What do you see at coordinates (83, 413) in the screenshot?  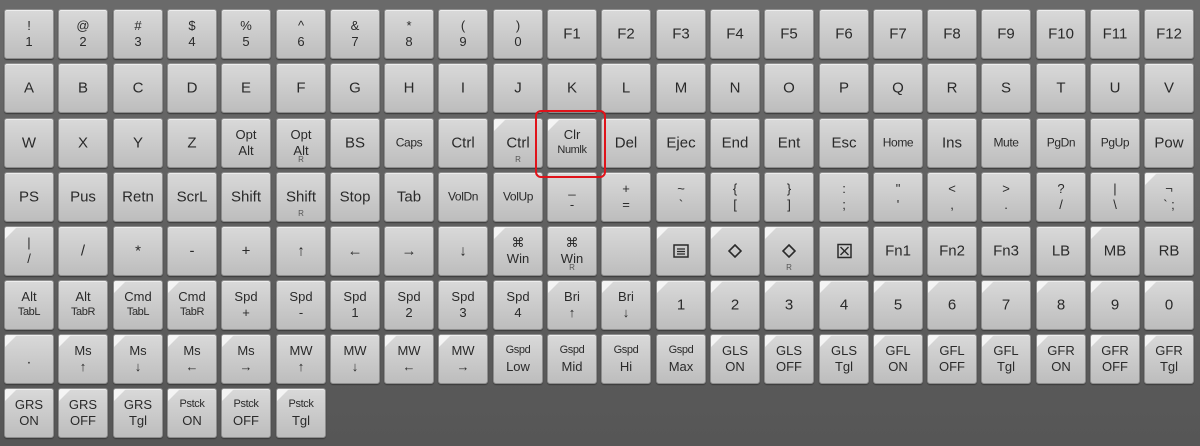 I see `key-grs-off: GRS OFF` at bounding box center [83, 413].